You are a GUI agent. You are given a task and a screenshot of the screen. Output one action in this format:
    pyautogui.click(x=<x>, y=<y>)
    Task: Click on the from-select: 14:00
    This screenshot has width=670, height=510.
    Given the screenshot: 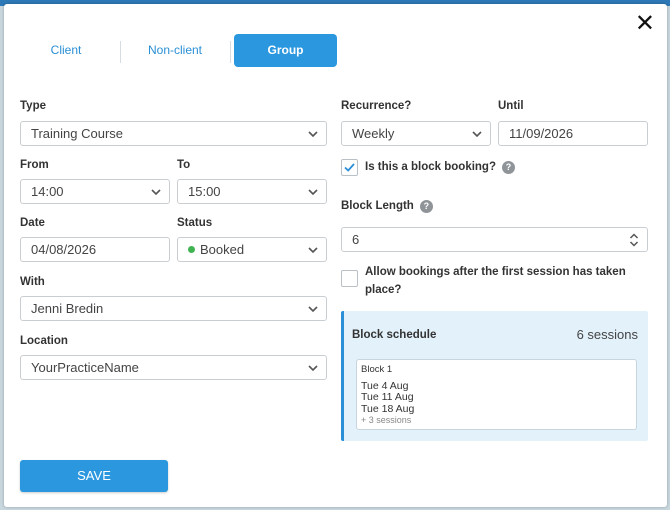 What is the action you would take?
    pyautogui.click(x=95, y=191)
    